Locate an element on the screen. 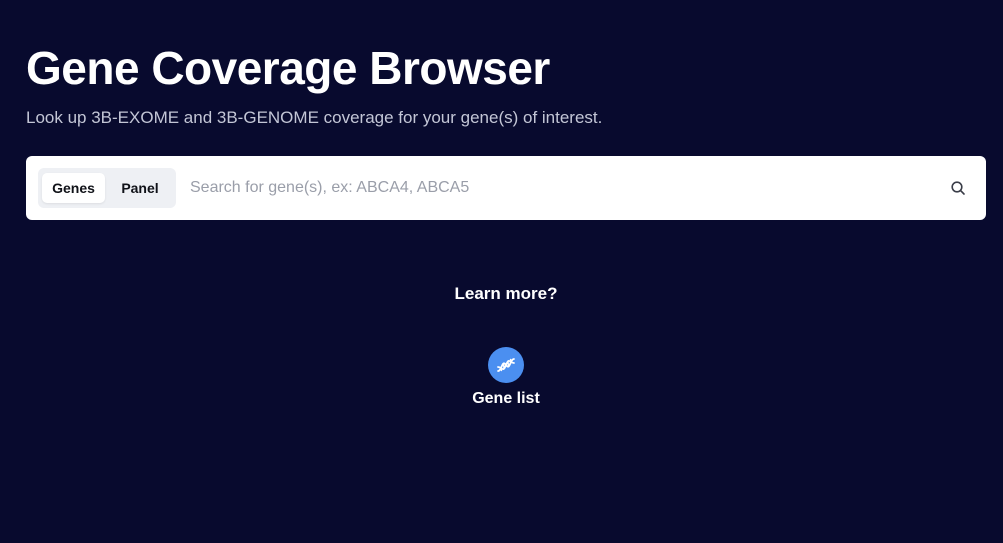  search-bar: Genes Panel is located at coordinates (506, 188).